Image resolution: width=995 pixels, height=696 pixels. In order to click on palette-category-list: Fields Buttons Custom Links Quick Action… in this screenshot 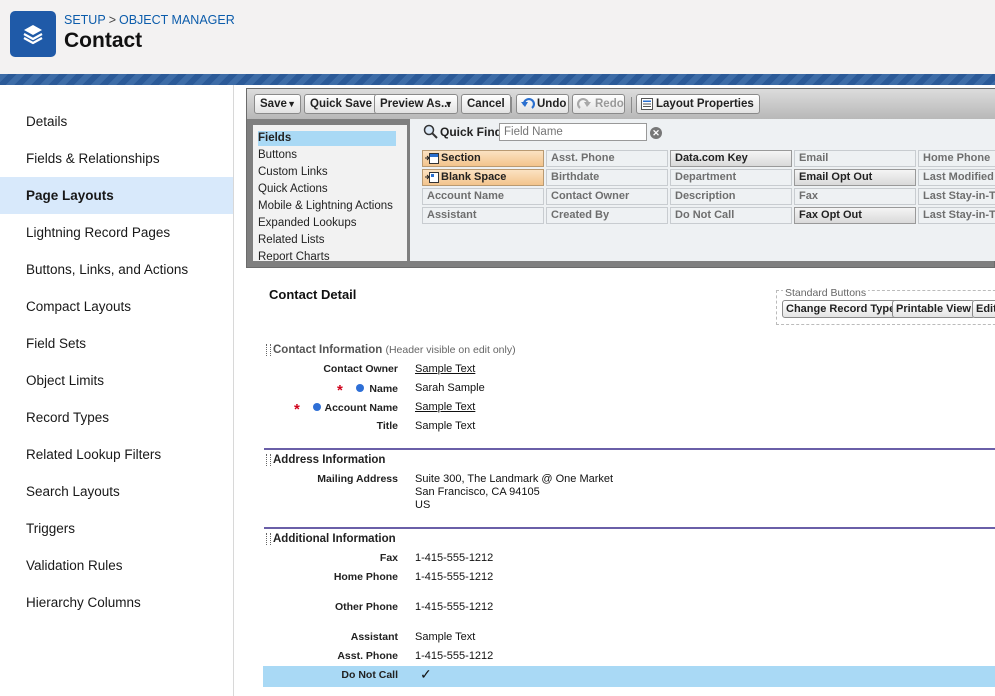, I will do `click(330, 193)`.